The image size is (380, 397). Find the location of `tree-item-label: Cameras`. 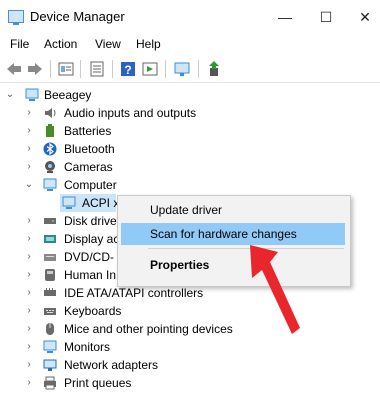

tree-item-label: Cameras is located at coordinates (88, 167).